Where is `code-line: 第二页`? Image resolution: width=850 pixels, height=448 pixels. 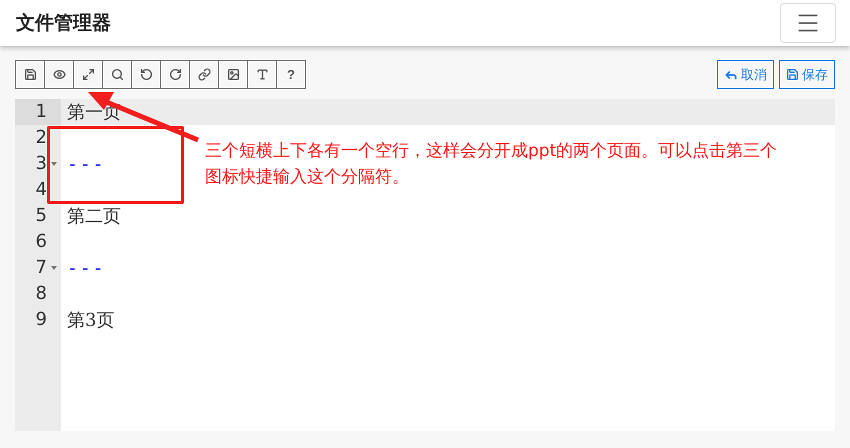 code-line: 第二页 is located at coordinates (94, 216).